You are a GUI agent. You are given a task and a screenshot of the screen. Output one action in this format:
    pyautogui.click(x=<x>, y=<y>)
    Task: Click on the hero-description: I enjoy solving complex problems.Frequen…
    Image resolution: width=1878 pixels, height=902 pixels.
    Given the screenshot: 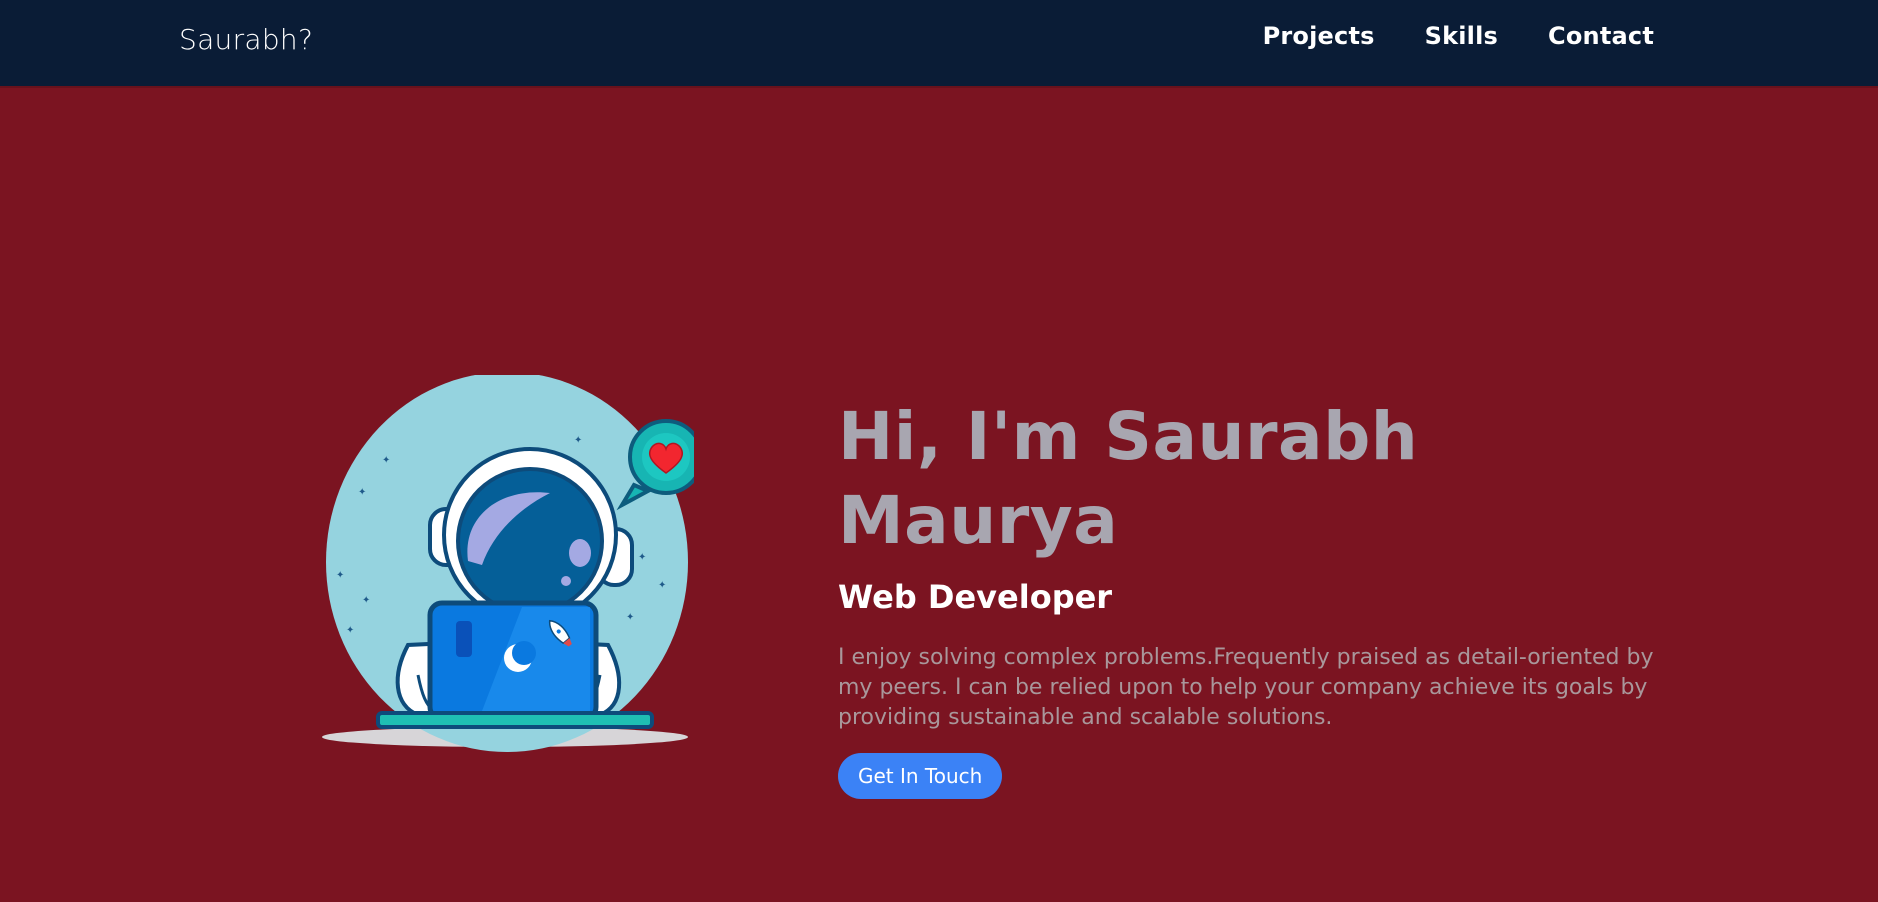 What is the action you would take?
    pyautogui.click(x=1246, y=687)
    